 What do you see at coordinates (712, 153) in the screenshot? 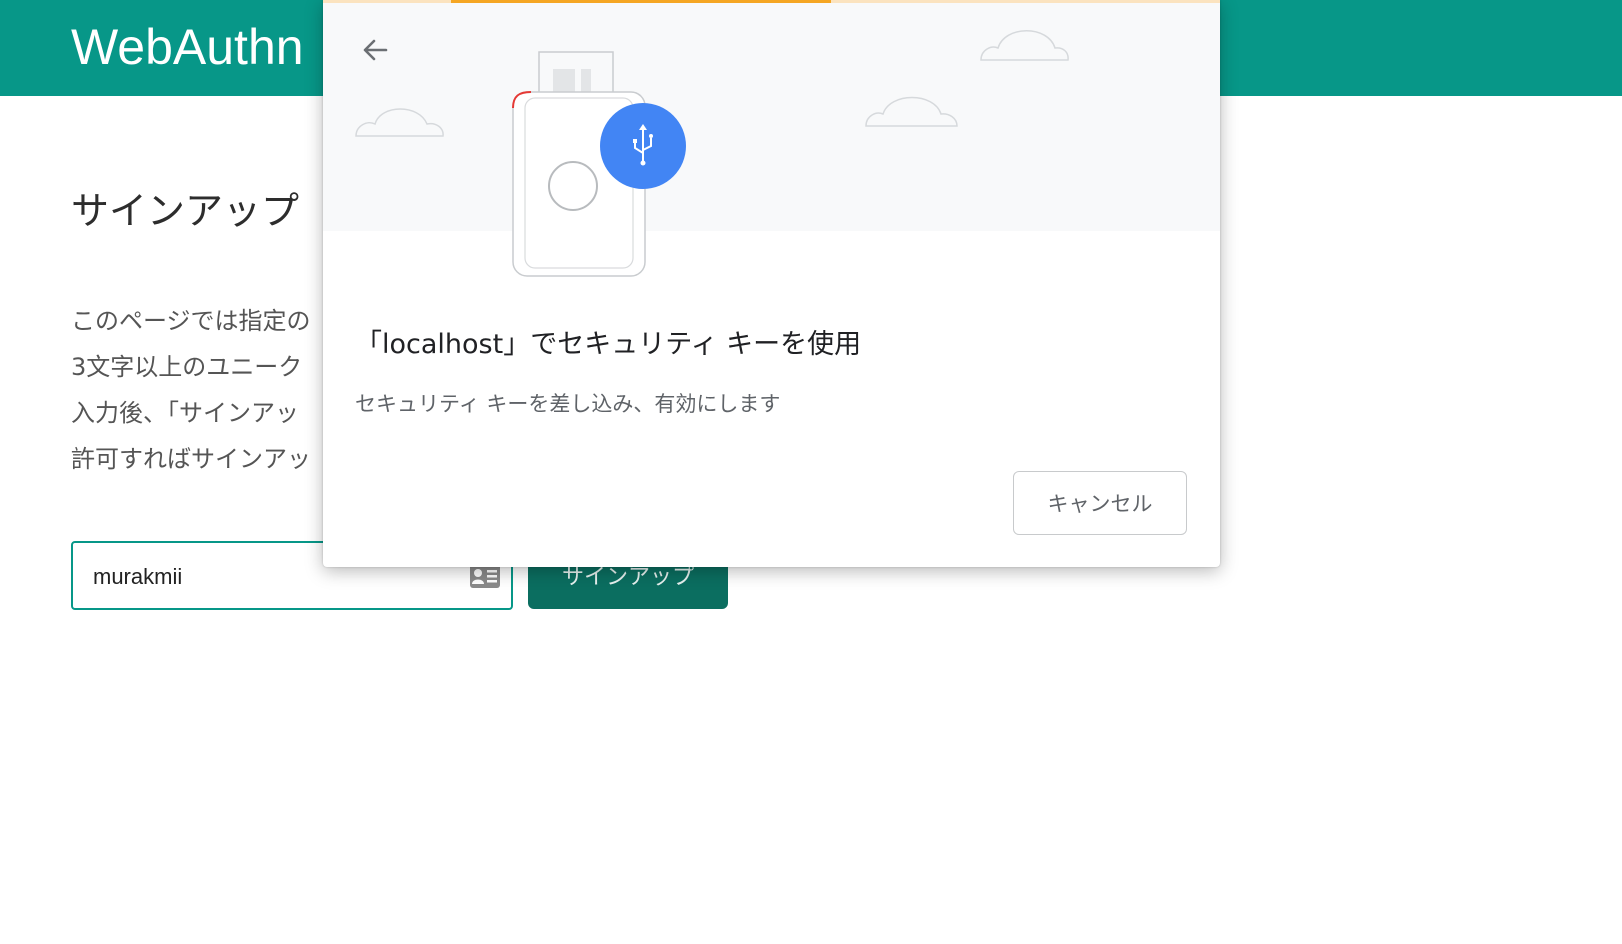
I see `security-key-illustration` at bounding box center [712, 153].